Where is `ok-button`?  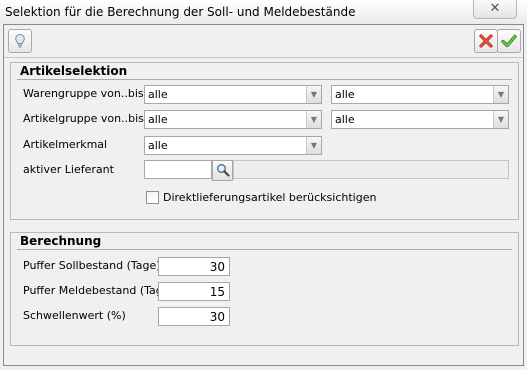 ok-button is located at coordinates (509, 41).